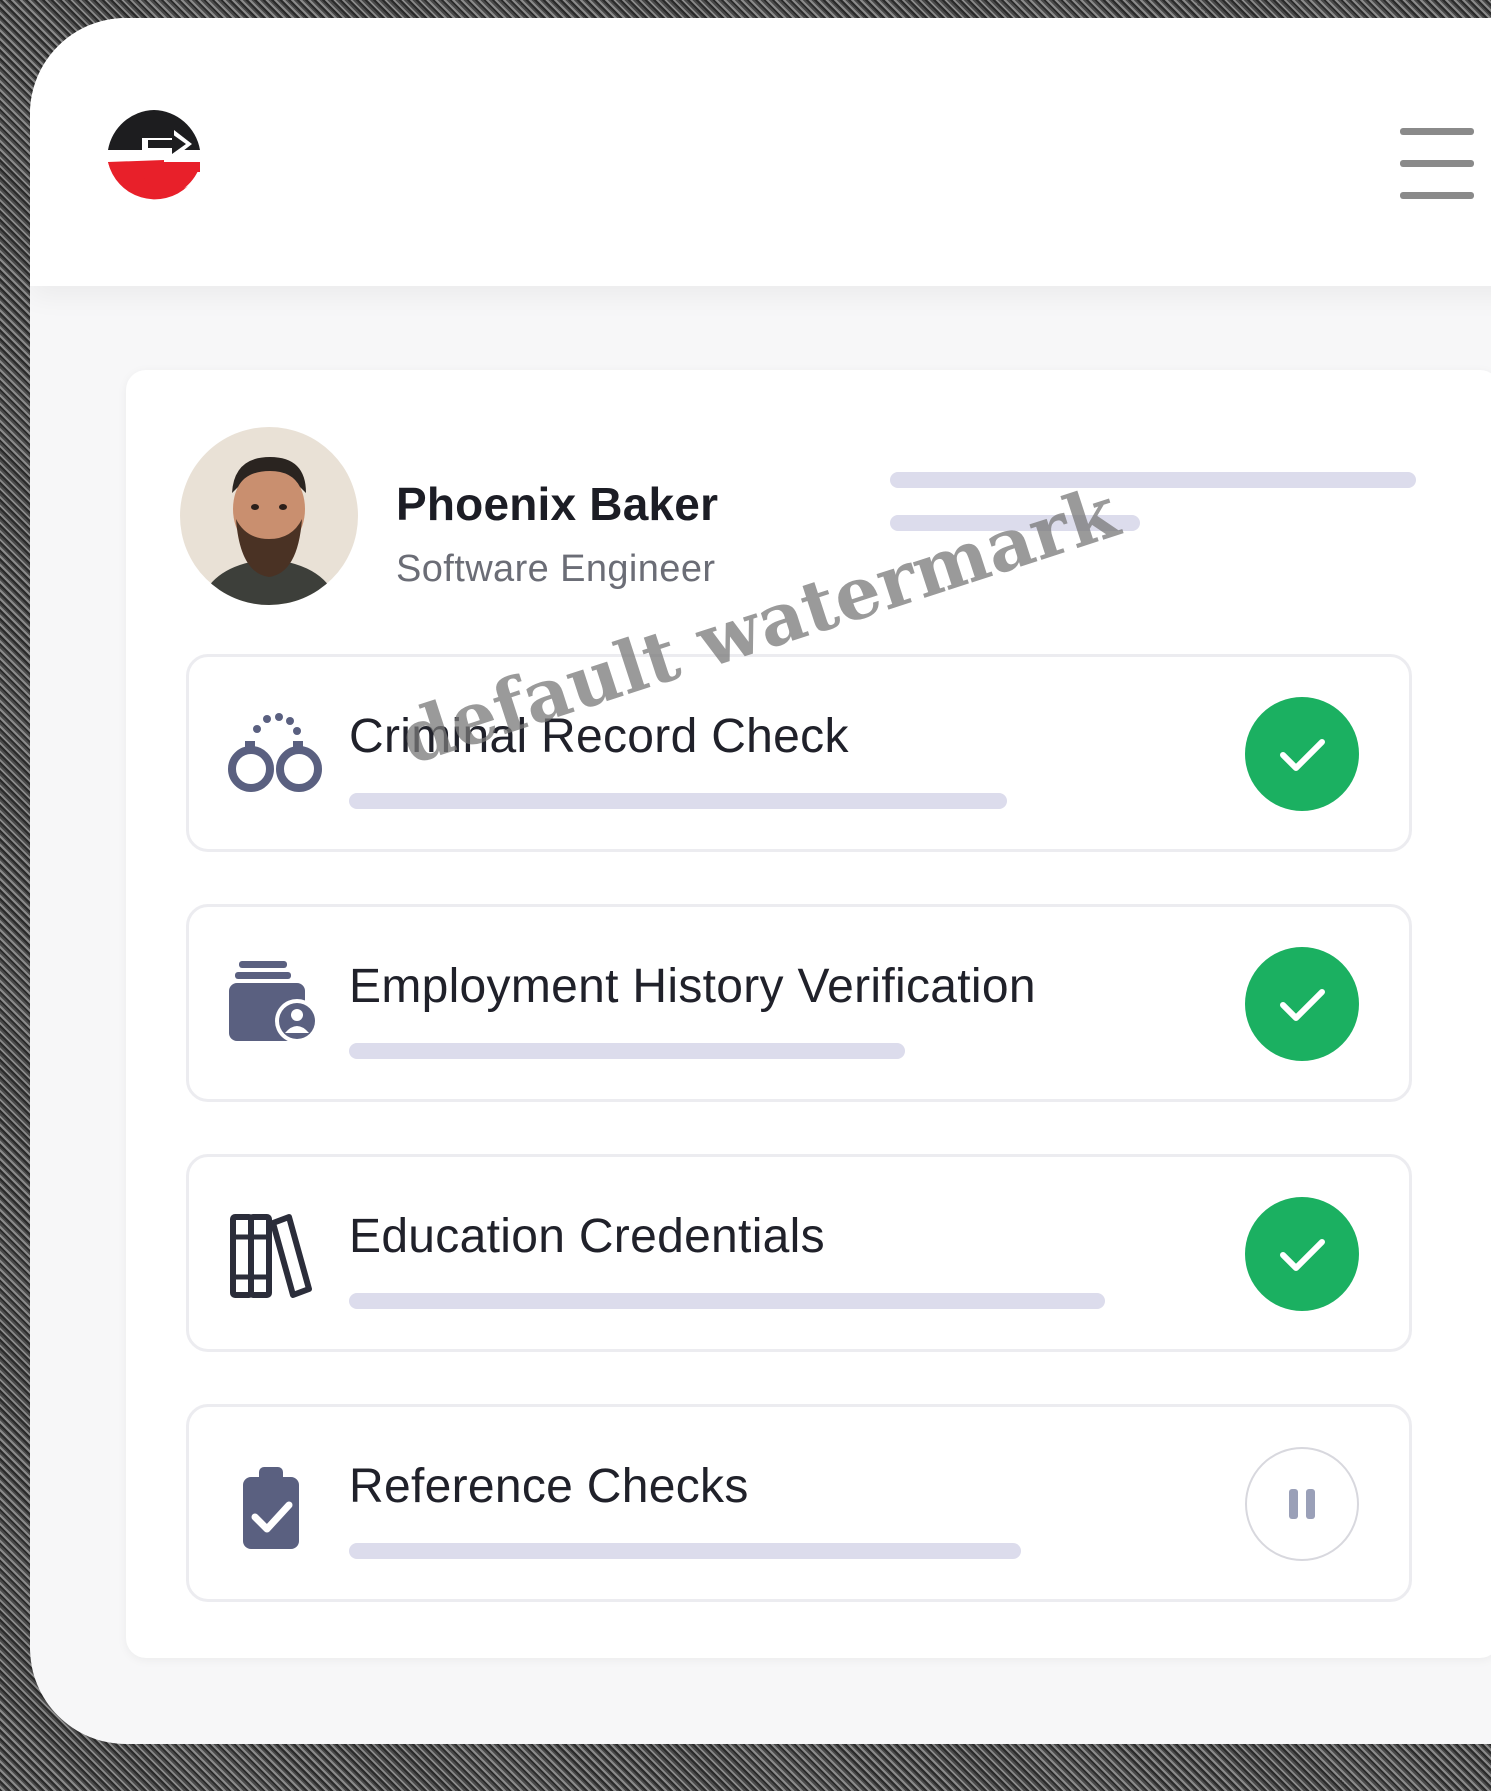 The image size is (1491, 1791). What do you see at coordinates (271, 1508) in the screenshot?
I see `clipboard-check-icon` at bounding box center [271, 1508].